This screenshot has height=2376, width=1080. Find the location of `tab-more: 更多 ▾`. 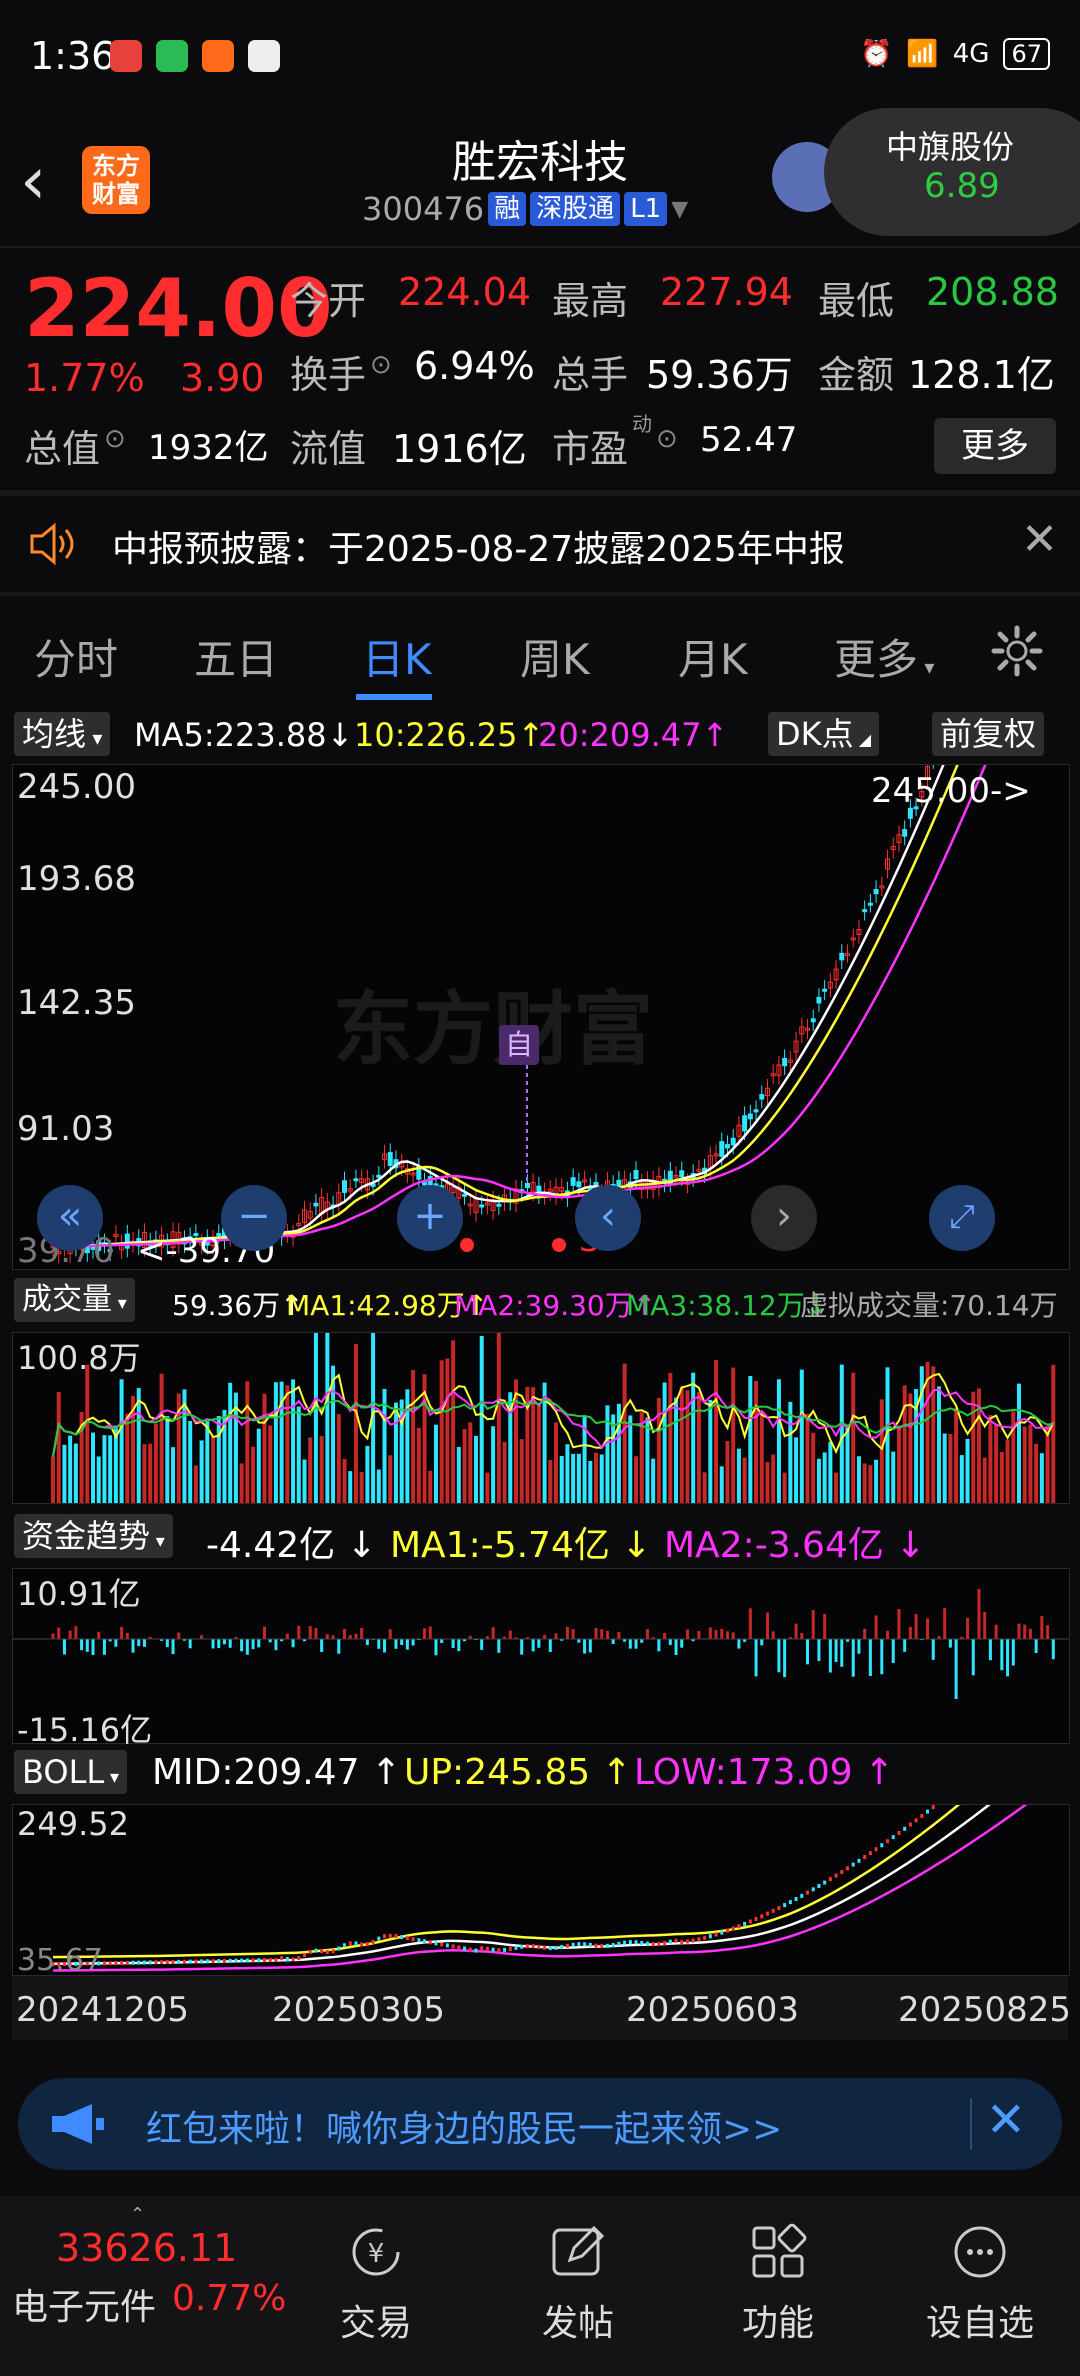

tab-more: 更多 ▾ is located at coordinates (884, 656).